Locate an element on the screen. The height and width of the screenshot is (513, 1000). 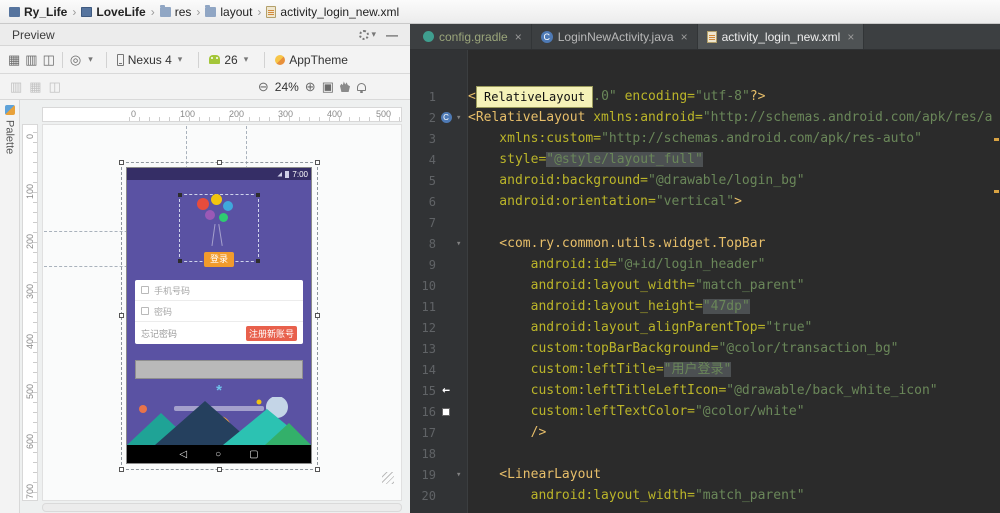
gutter-line: 12 is located at coordinates (438, 327).